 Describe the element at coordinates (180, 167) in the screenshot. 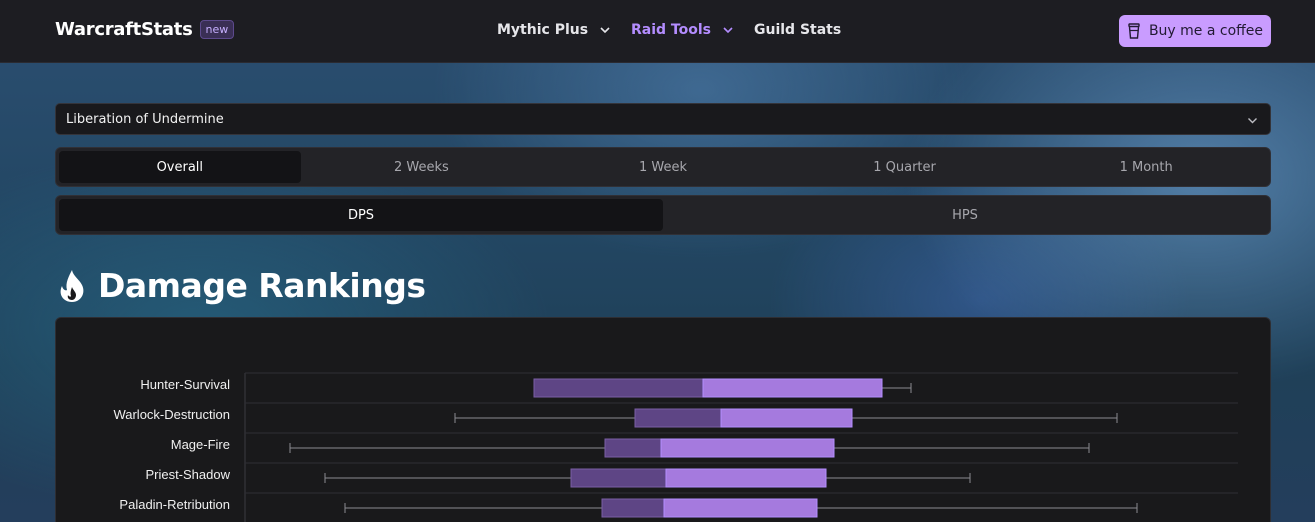

I see `tab-overall: Overall` at that location.